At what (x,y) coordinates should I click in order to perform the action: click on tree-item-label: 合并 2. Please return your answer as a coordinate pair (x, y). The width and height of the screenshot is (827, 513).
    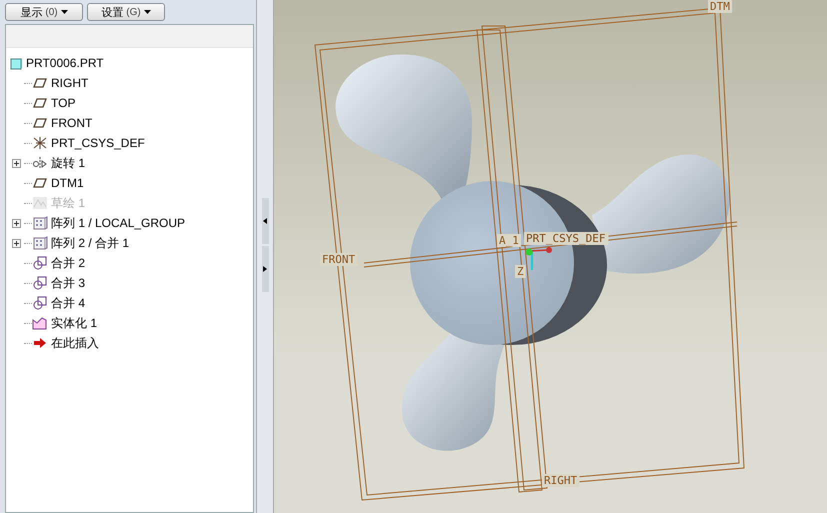
    Looking at the image, I should click on (68, 263).